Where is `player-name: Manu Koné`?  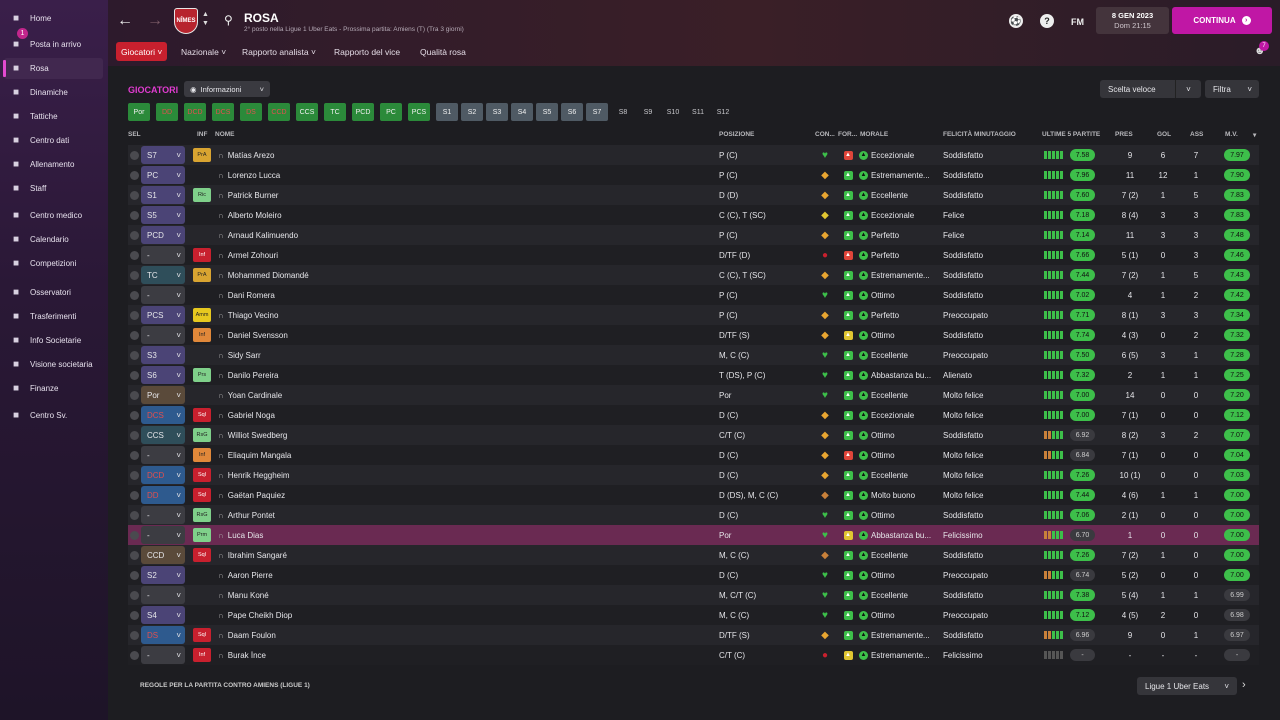 player-name: Manu Koné is located at coordinates (298, 595).